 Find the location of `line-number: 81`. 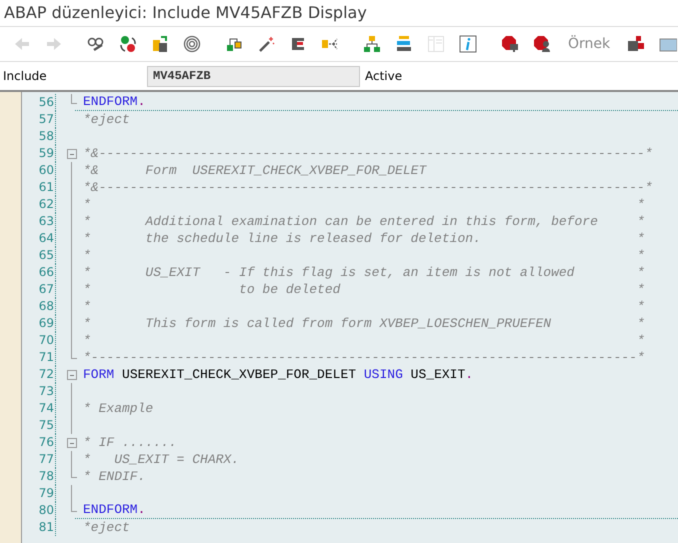

line-number: 81 is located at coordinates (39, 527).